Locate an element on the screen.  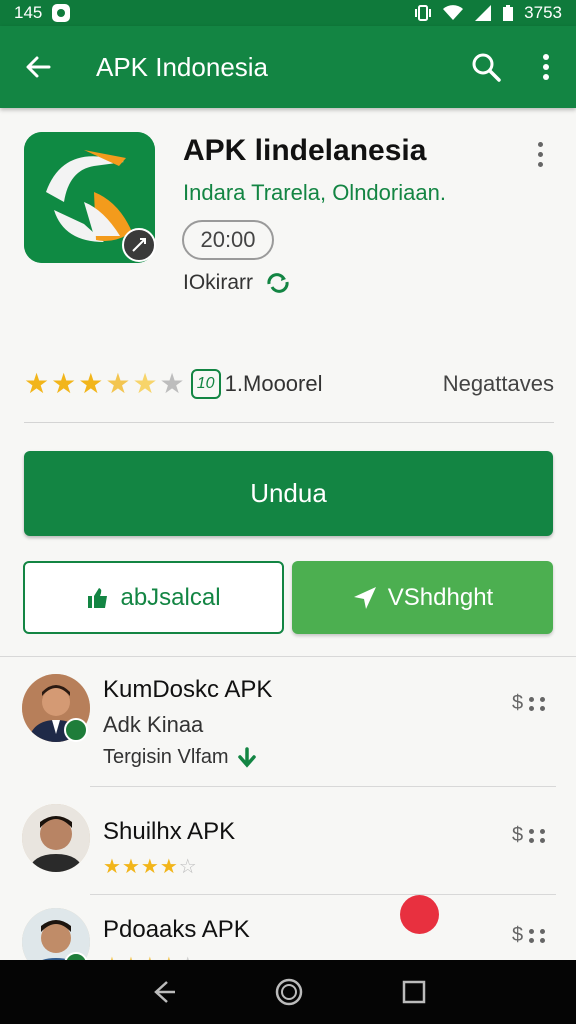
star-empty-icon: ☆ is located at coordinates (187, 867).